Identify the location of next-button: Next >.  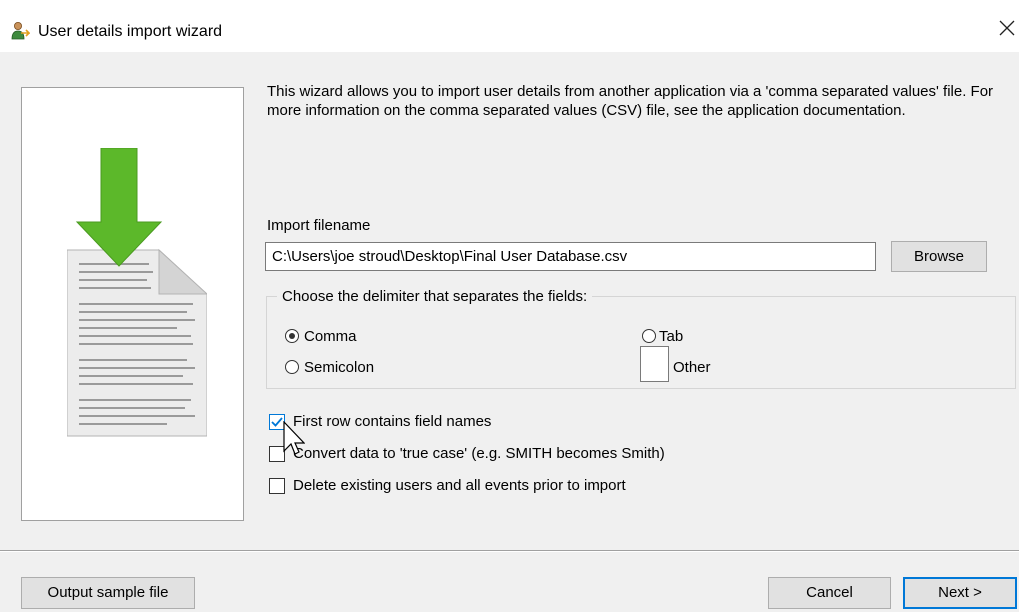
(960, 593).